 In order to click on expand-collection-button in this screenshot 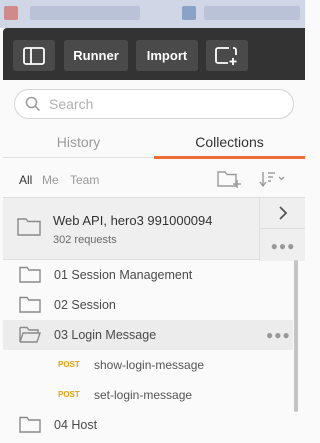, I will do `click(282, 213)`.